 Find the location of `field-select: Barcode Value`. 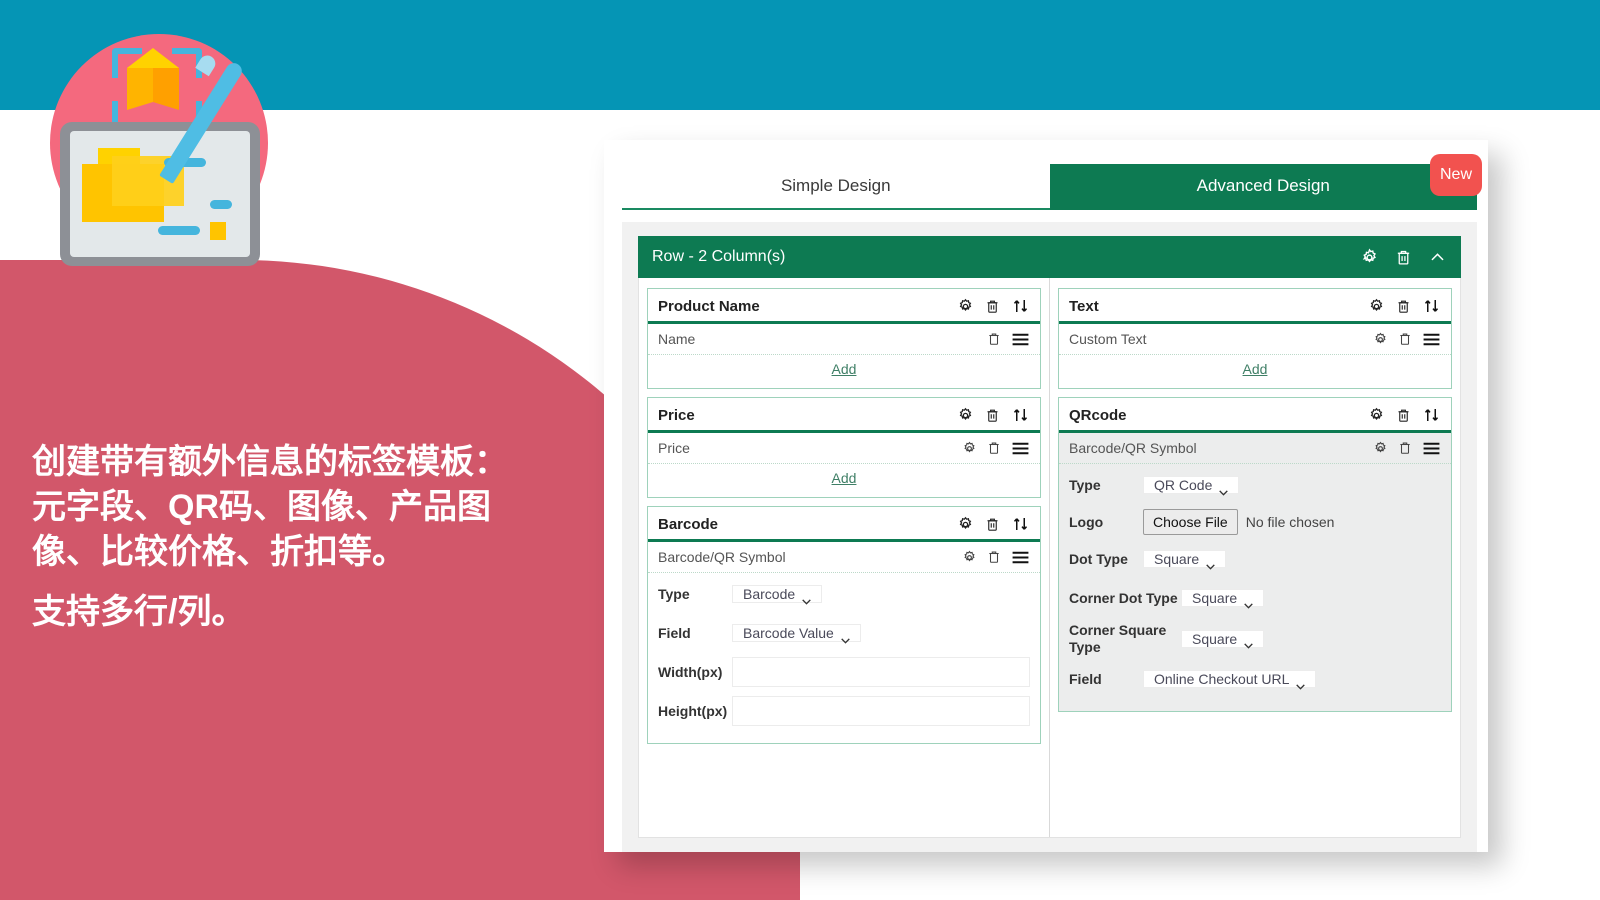

field-select: Barcode Value is located at coordinates (796, 634).